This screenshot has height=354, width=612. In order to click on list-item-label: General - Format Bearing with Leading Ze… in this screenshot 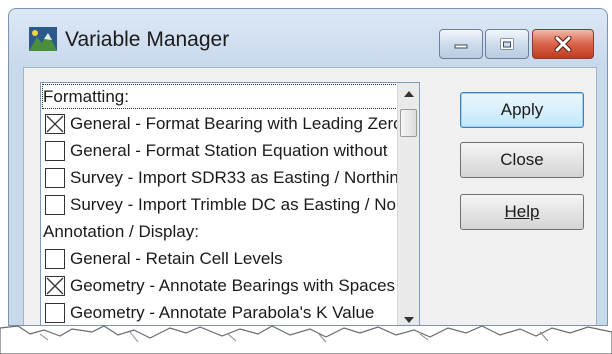, I will do `click(234, 123)`.